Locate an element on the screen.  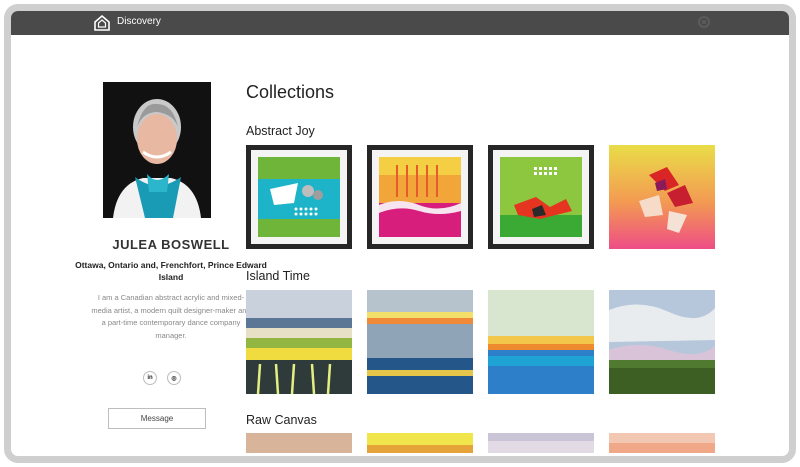
brand-name: Discovery is located at coordinates (139, 21).